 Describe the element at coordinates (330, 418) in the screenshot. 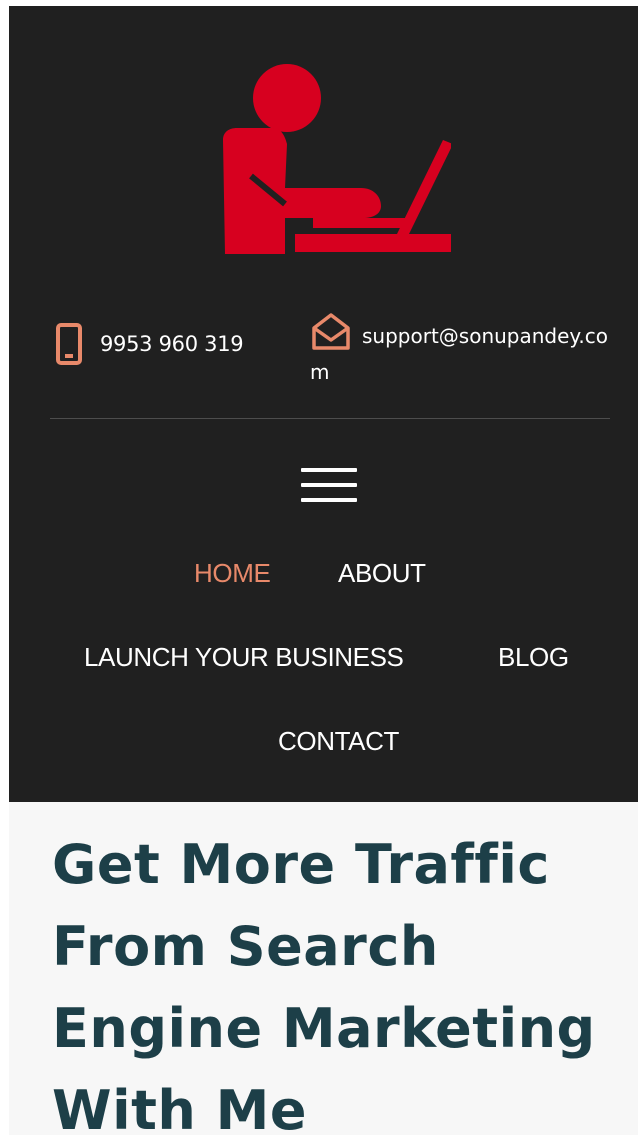

I see `header-divider` at that location.